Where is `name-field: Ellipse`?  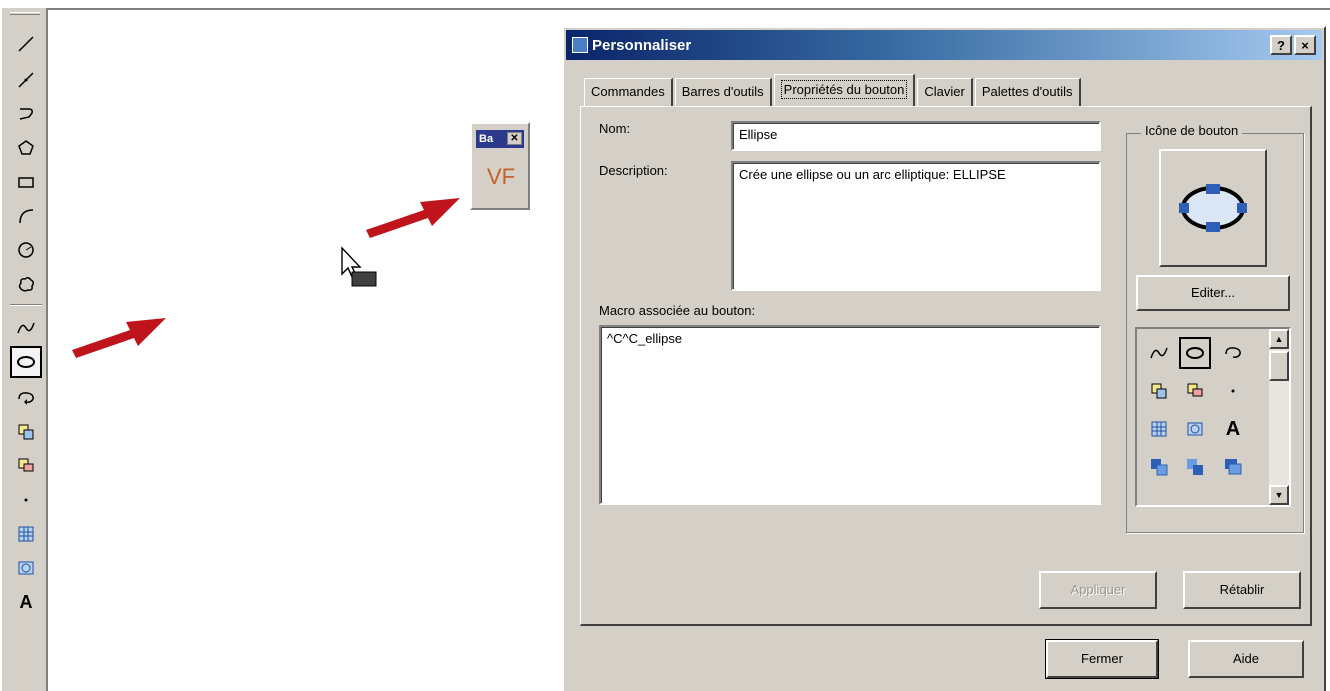 name-field: Ellipse is located at coordinates (916, 136).